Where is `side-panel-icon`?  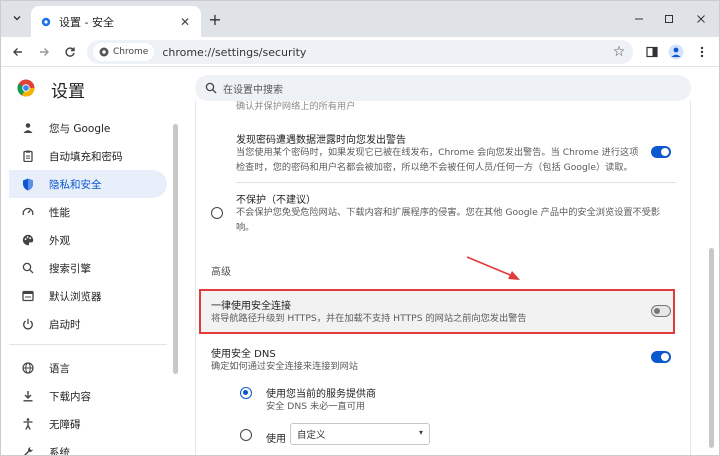 side-panel-icon is located at coordinates (652, 52).